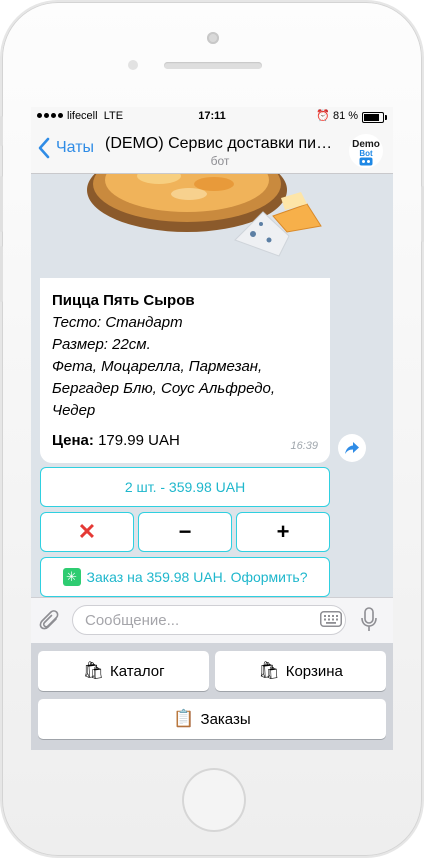 The height and width of the screenshot is (858, 424). What do you see at coordinates (369, 620) in the screenshot?
I see `microphone-icon` at bounding box center [369, 620].